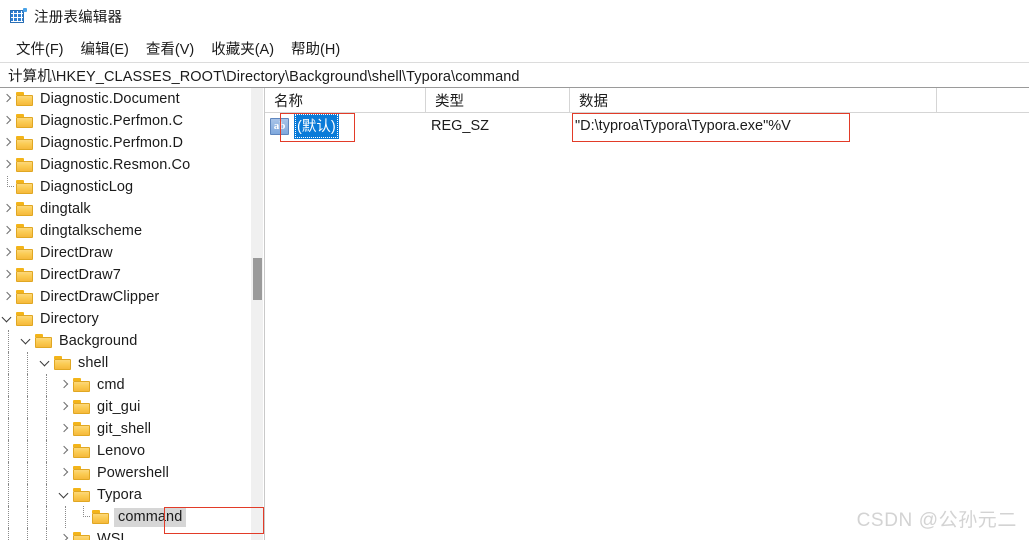 This screenshot has width=1029, height=540. What do you see at coordinates (126, 209) in the screenshot?
I see `tree-item-dingtalk: dingtalk` at bounding box center [126, 209].